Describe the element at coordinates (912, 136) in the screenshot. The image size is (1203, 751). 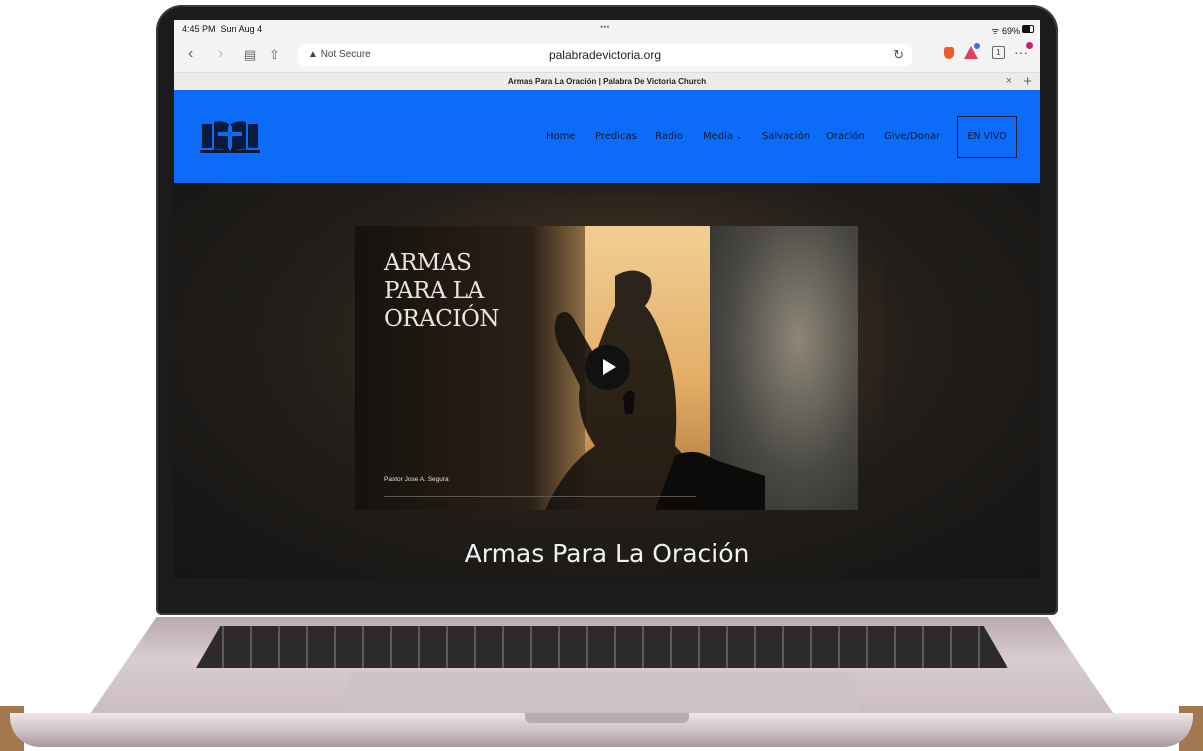
I see `nav-give-donar: Give/Donar` at that location.